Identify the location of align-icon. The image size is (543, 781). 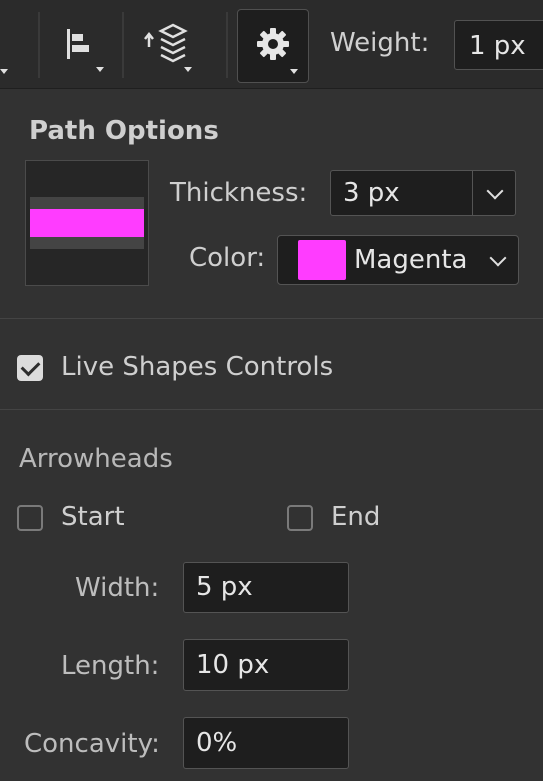
(79, 45).